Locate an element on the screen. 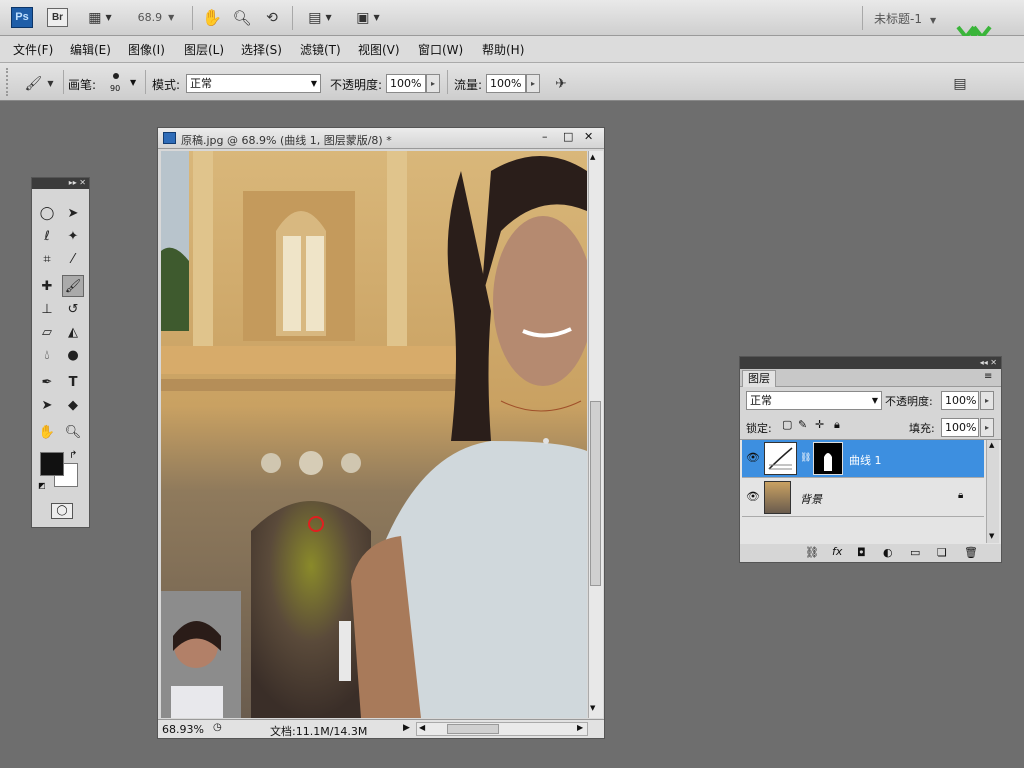 The width and height of the screenshot is (1024, 768). marquee-tool-icon: ◯ is located at coordinates (47, 213).